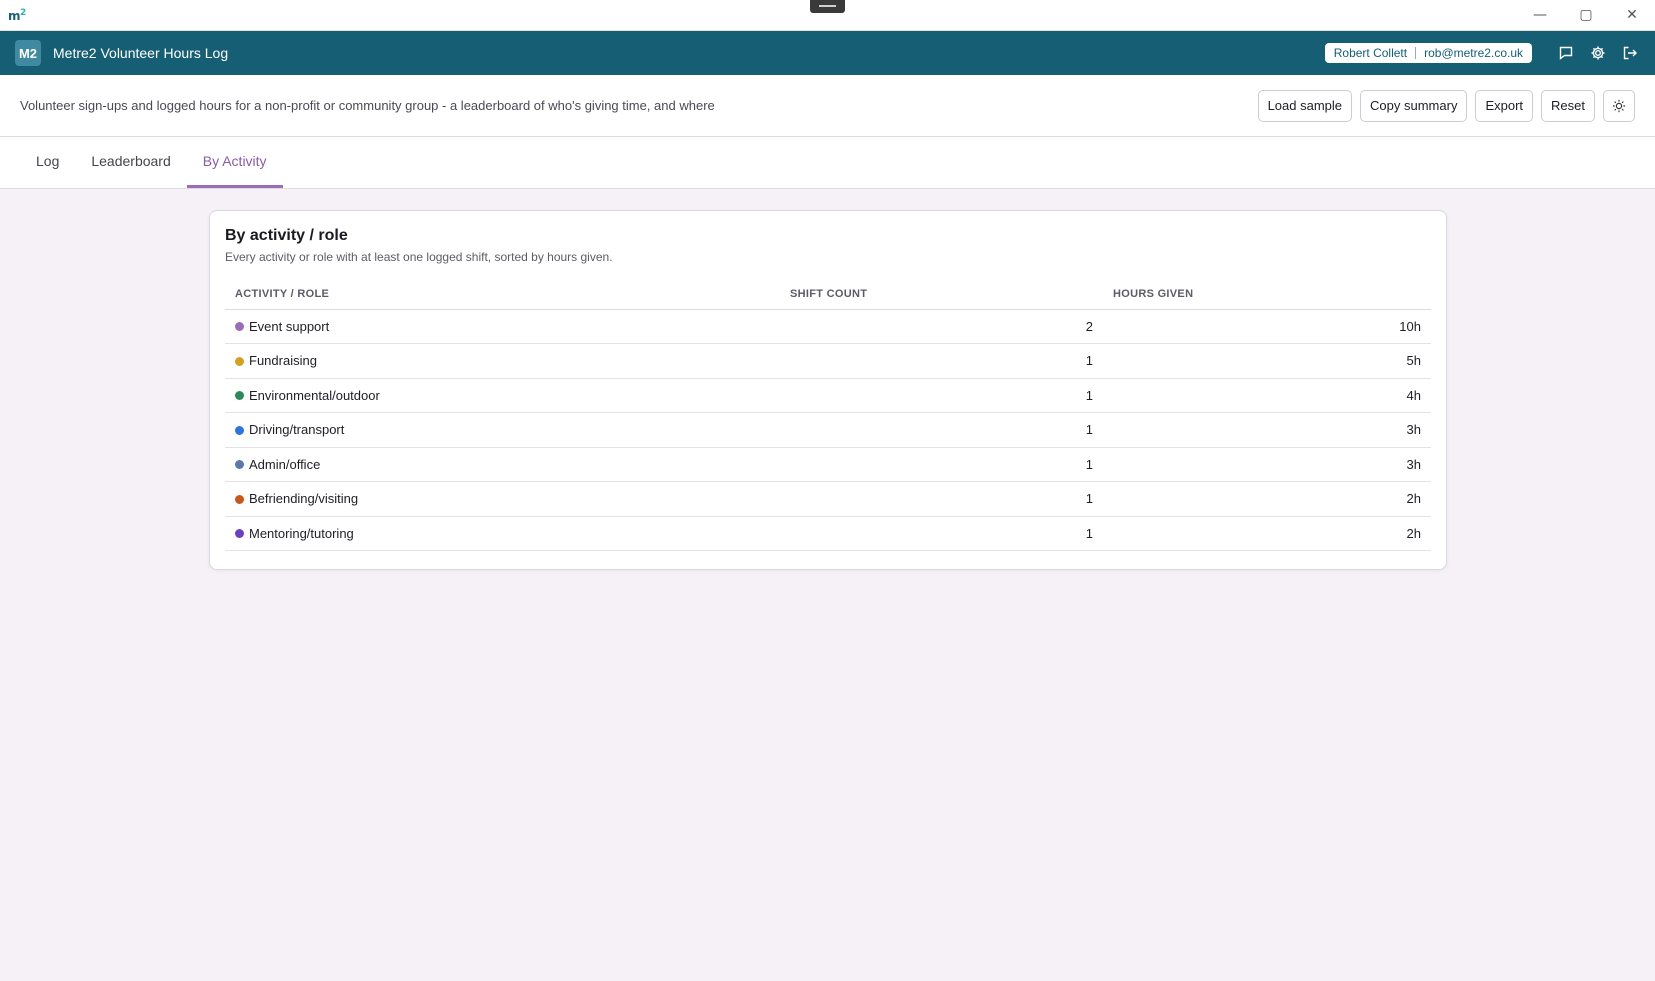 This screenshot has height=981, width=1655. Describe the element at coordinates (1504, 105) in the screenshot. I see `export-button: Export` at that location.